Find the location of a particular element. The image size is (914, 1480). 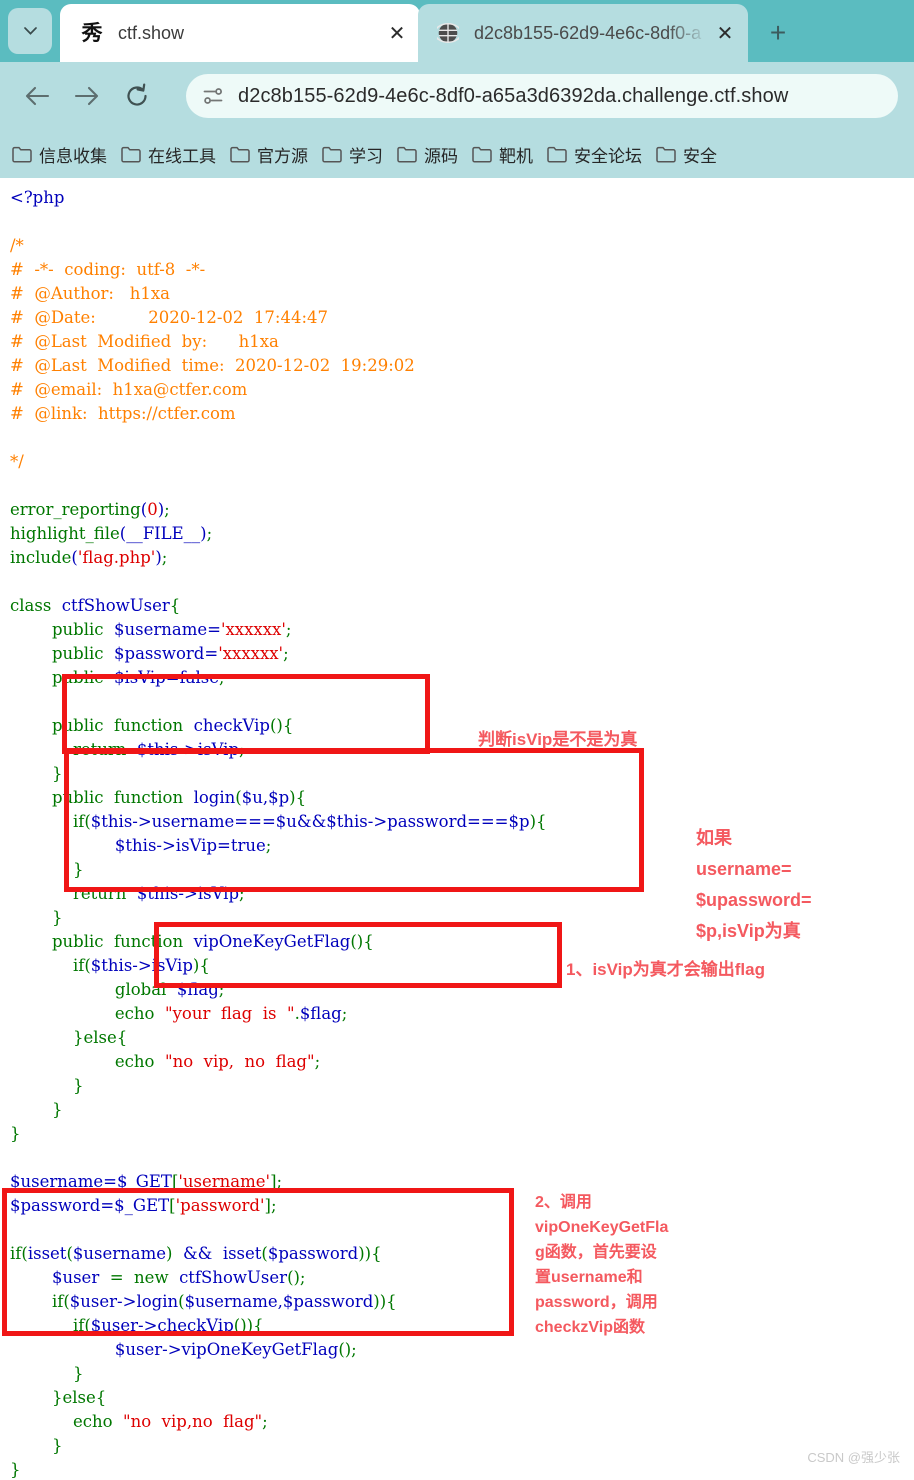

forward-button is located at coordinates (87, 96).